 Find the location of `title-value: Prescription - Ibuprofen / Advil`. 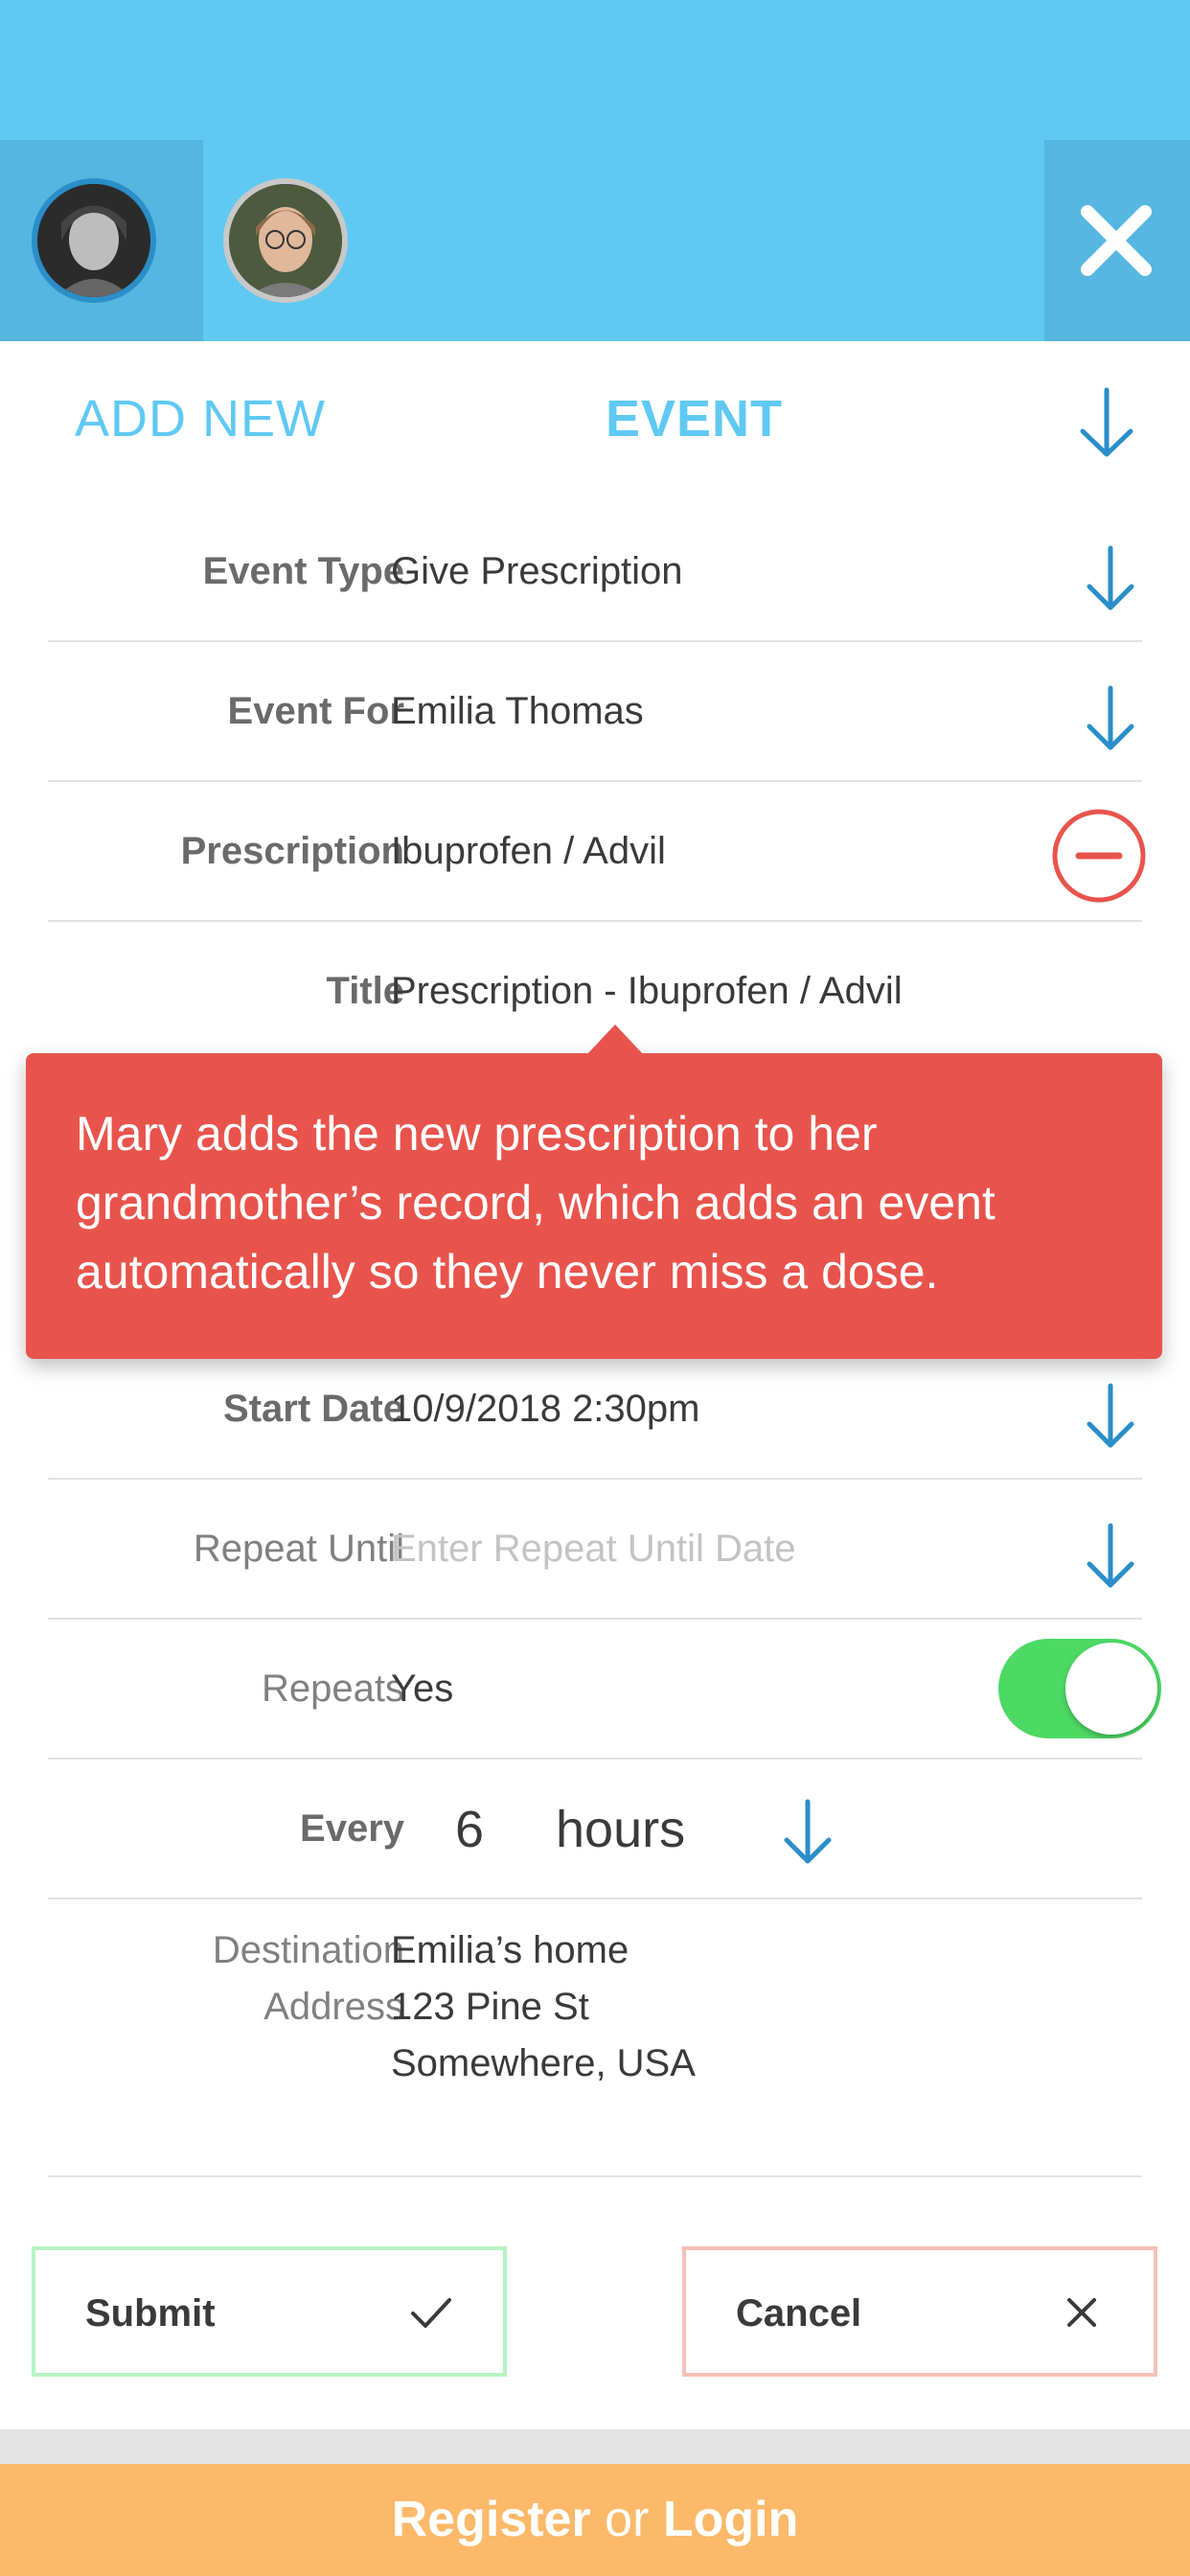

title-value: Prescription - Ibuprofen / Advil is located at coordinates (647, 992).